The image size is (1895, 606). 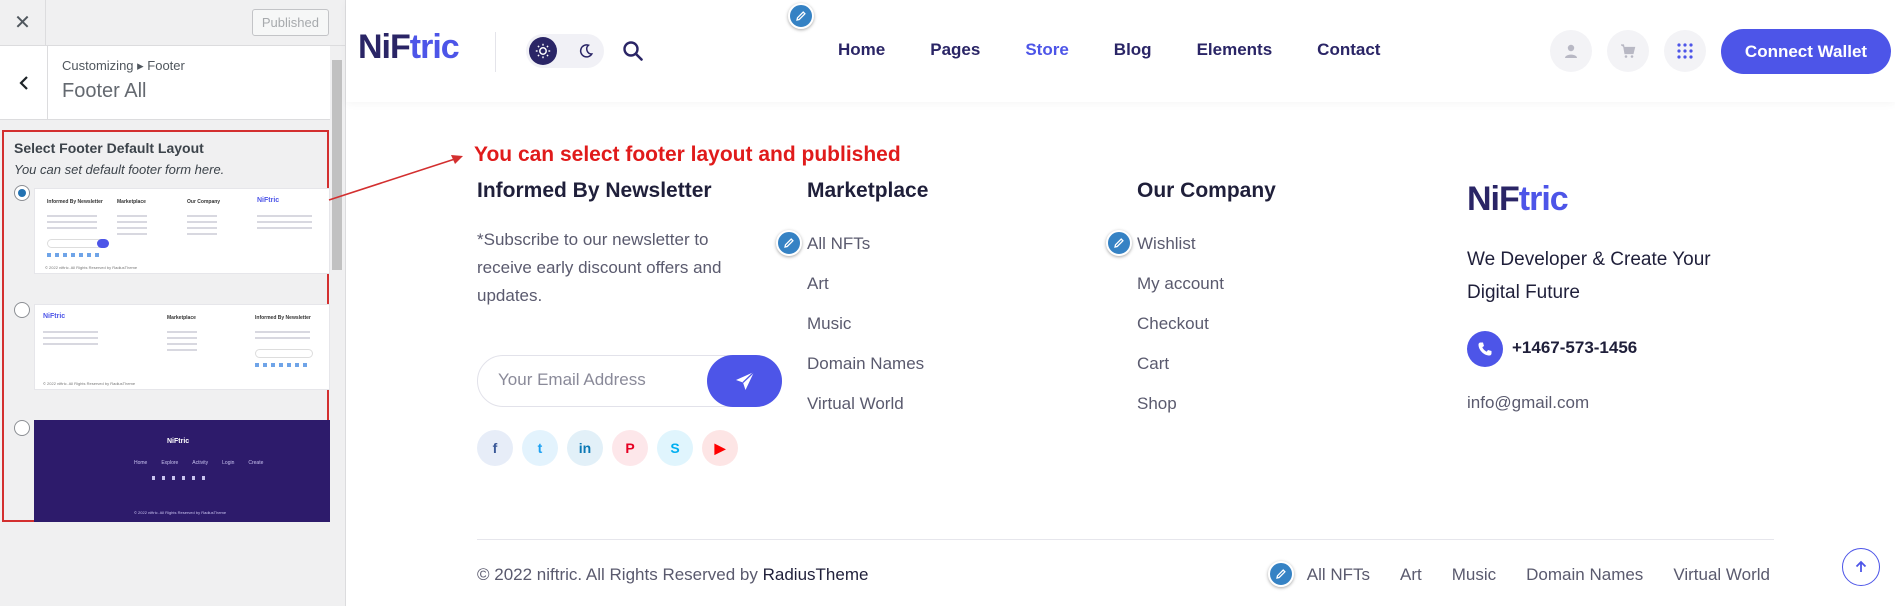 What do you see at coordinates (585, 448) in the screenshot?
I see `linkedin-icon: in` at bounding box center [585, 448].